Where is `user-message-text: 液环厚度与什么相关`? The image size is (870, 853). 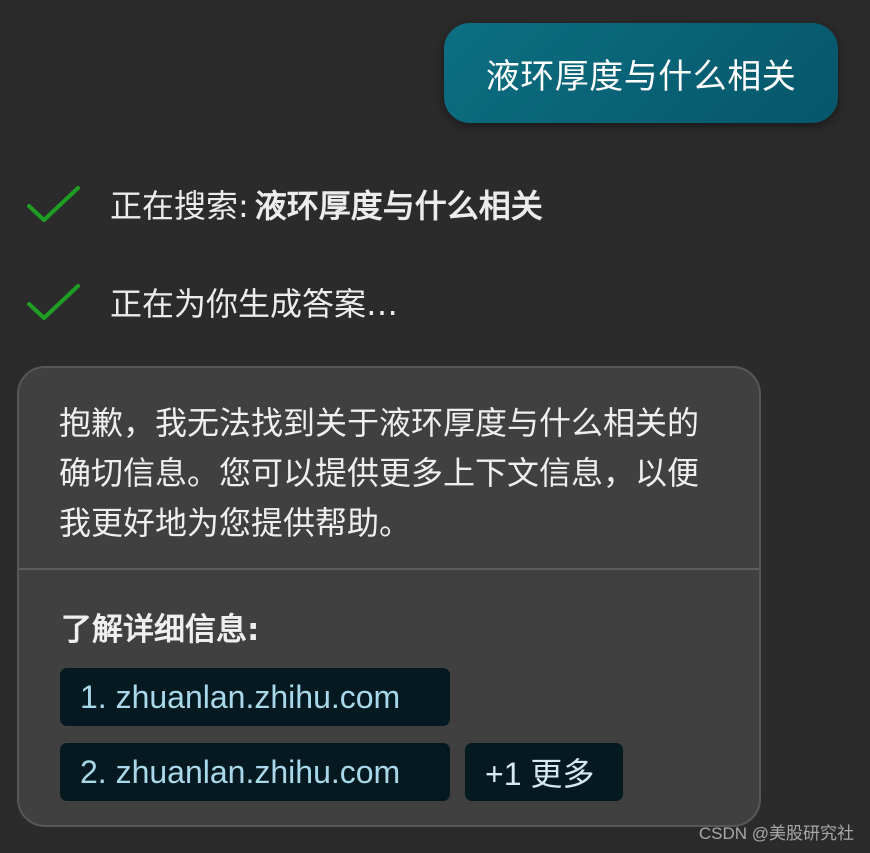
user-message-text: 液环厚度与什么相关 is located at coordinates (641, 76).